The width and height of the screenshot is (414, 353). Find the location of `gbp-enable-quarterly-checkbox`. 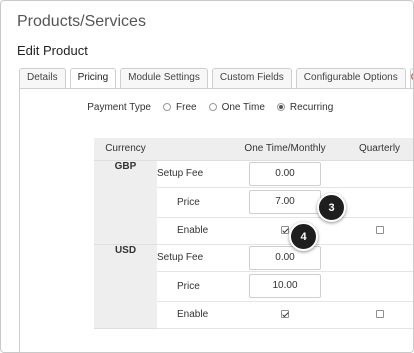

gbp-enable-quarterly-checkbox is located at coordinates (379, 230).